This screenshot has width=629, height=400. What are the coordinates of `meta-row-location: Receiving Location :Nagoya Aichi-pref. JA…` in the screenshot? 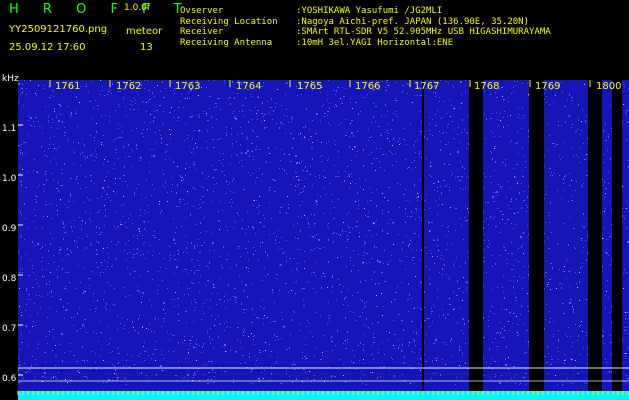 It's located at (365, 22).